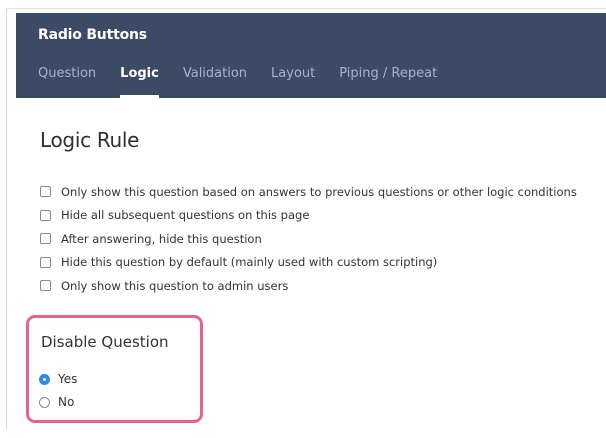  What do you see at coordinates (306, 8) in the screenshot?
I see `panel-top-border` at bounding box center [306, 8].